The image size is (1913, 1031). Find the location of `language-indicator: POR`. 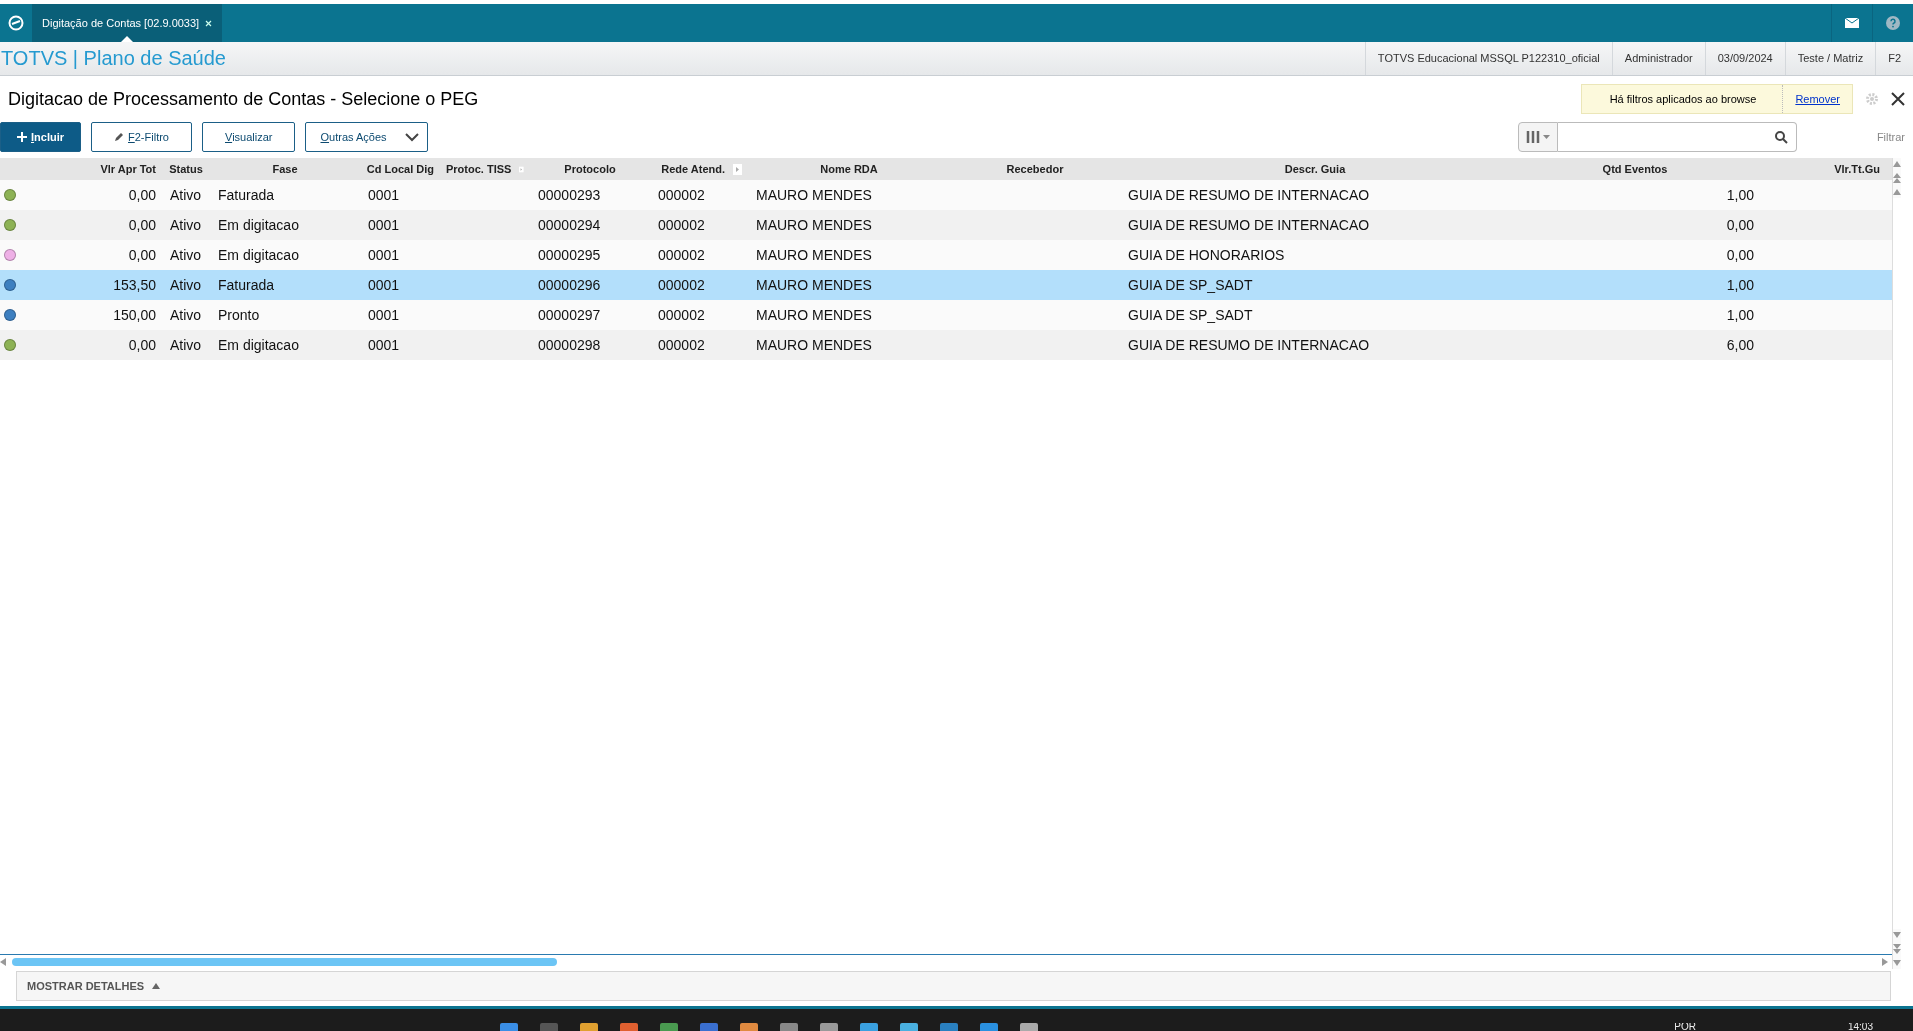

language-indicator: POR is located at coordinates (1685, 1027).